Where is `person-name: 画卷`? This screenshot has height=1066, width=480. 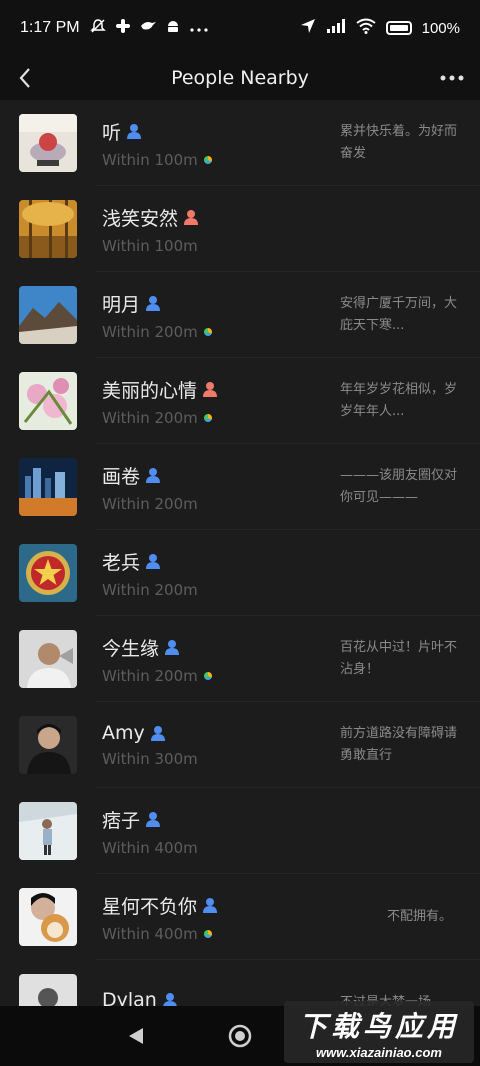 person-name: 画卷 is located at coordinates (121, 476).